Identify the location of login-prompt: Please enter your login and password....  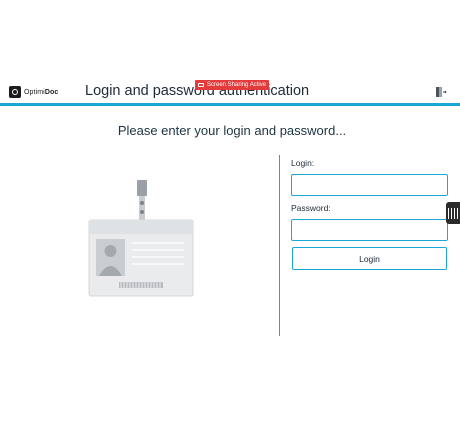
(232, 130).